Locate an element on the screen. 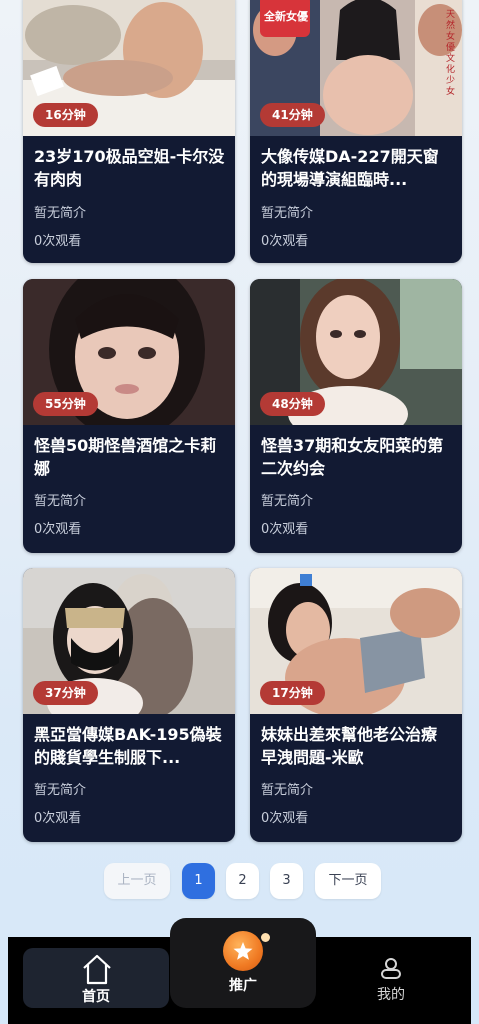 The height and width of the screenshot is (1024, 479). video-card: 37分钟 黑亞當傳媒BAK-195偽裝的賤貨學生制服下... 暂无简介 0次观看 is located at coordinates (129, 705).